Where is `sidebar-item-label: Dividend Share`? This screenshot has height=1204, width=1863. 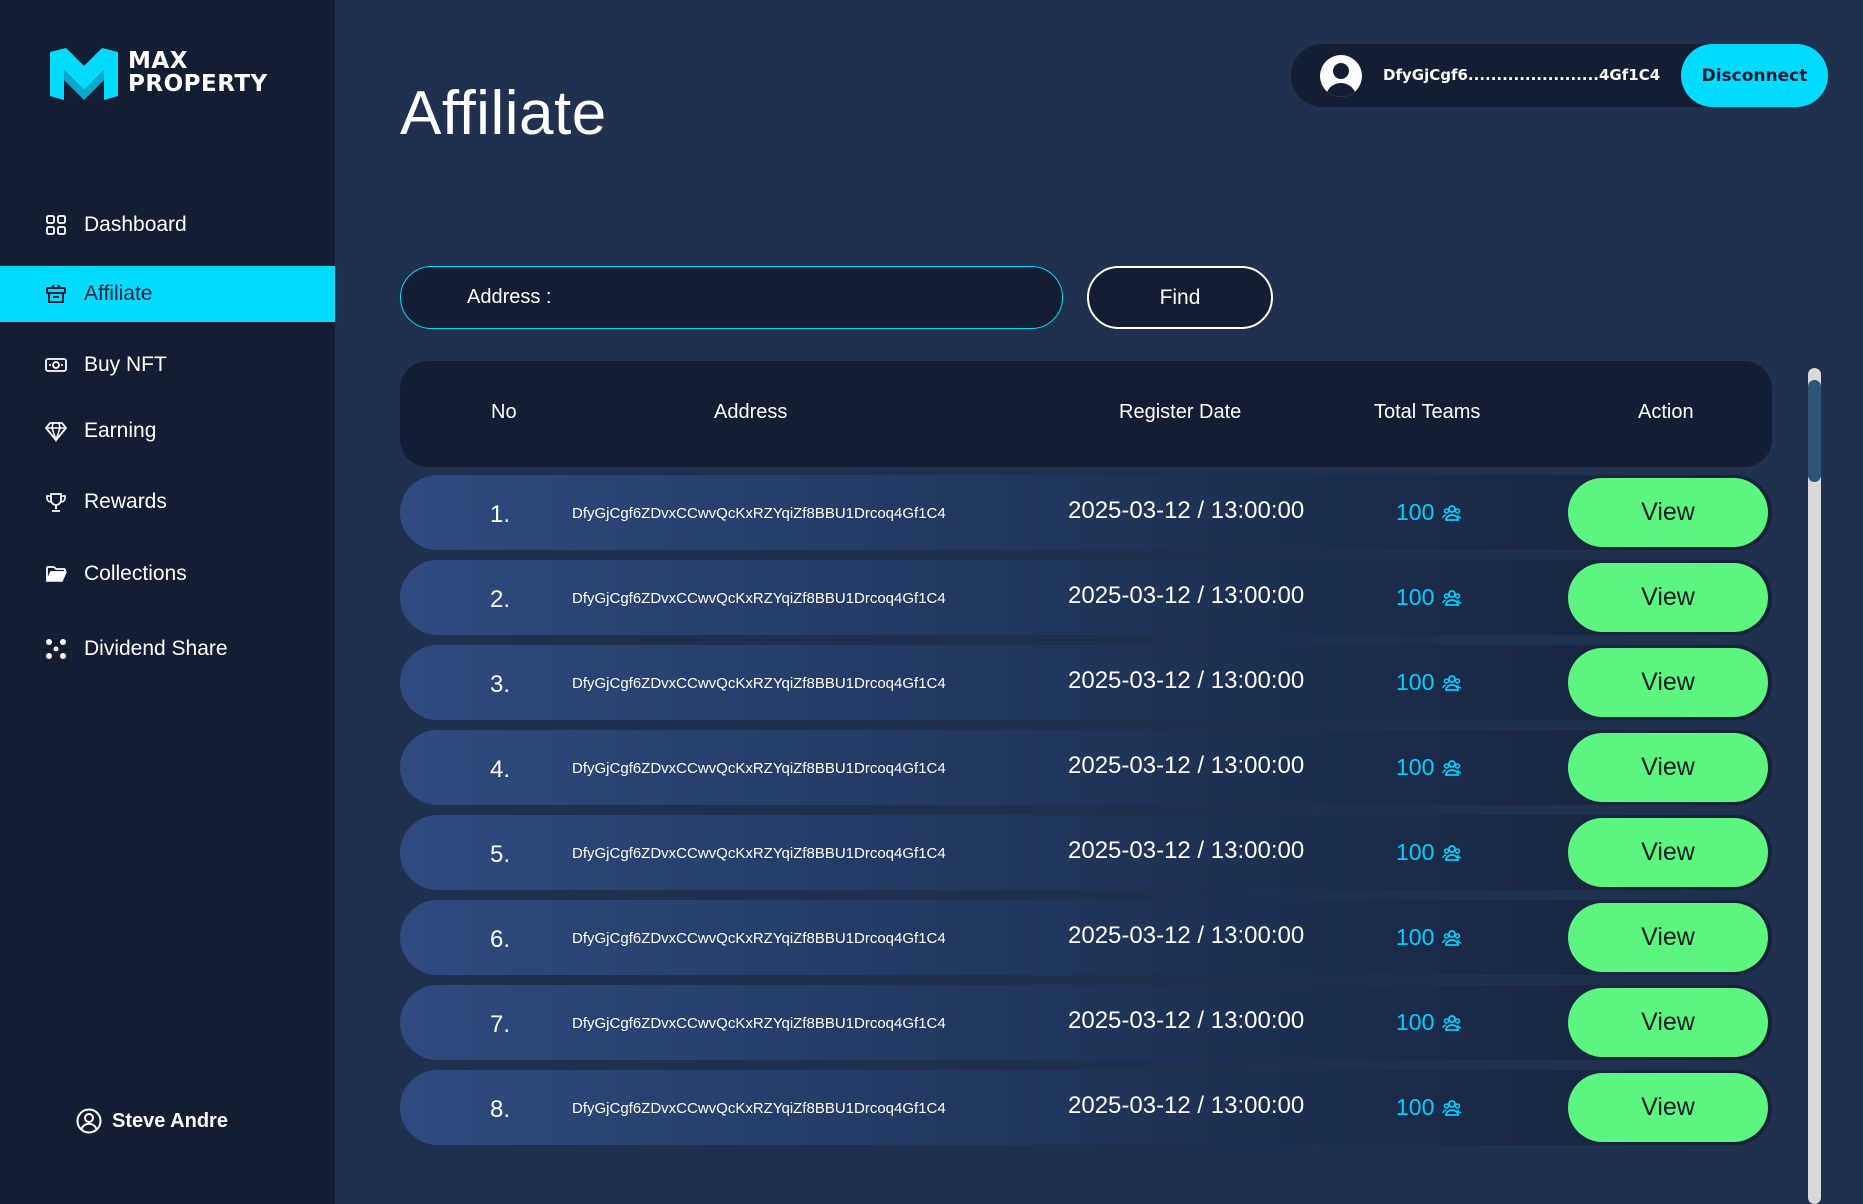 sidebar-item-label: Dividend Share is located at coordinates (156, 648).